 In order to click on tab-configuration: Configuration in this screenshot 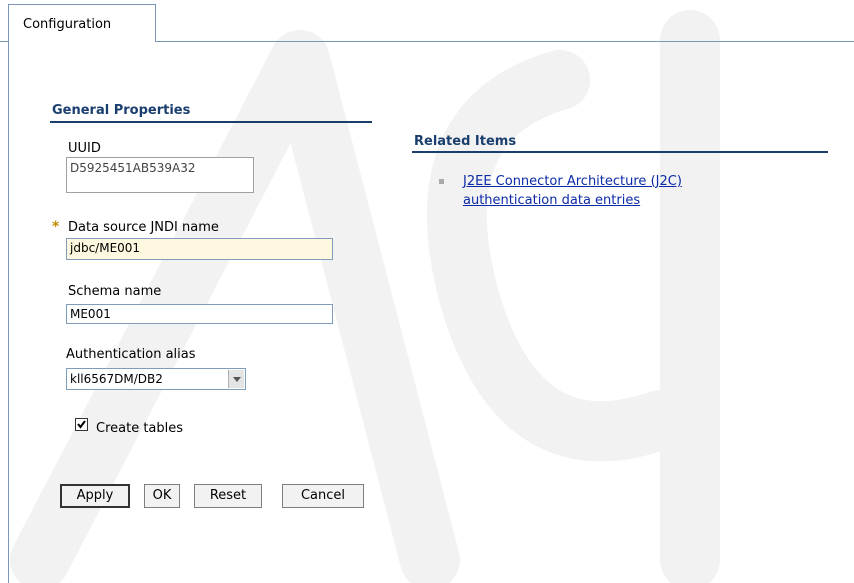, I will do `click(82, 23)`.